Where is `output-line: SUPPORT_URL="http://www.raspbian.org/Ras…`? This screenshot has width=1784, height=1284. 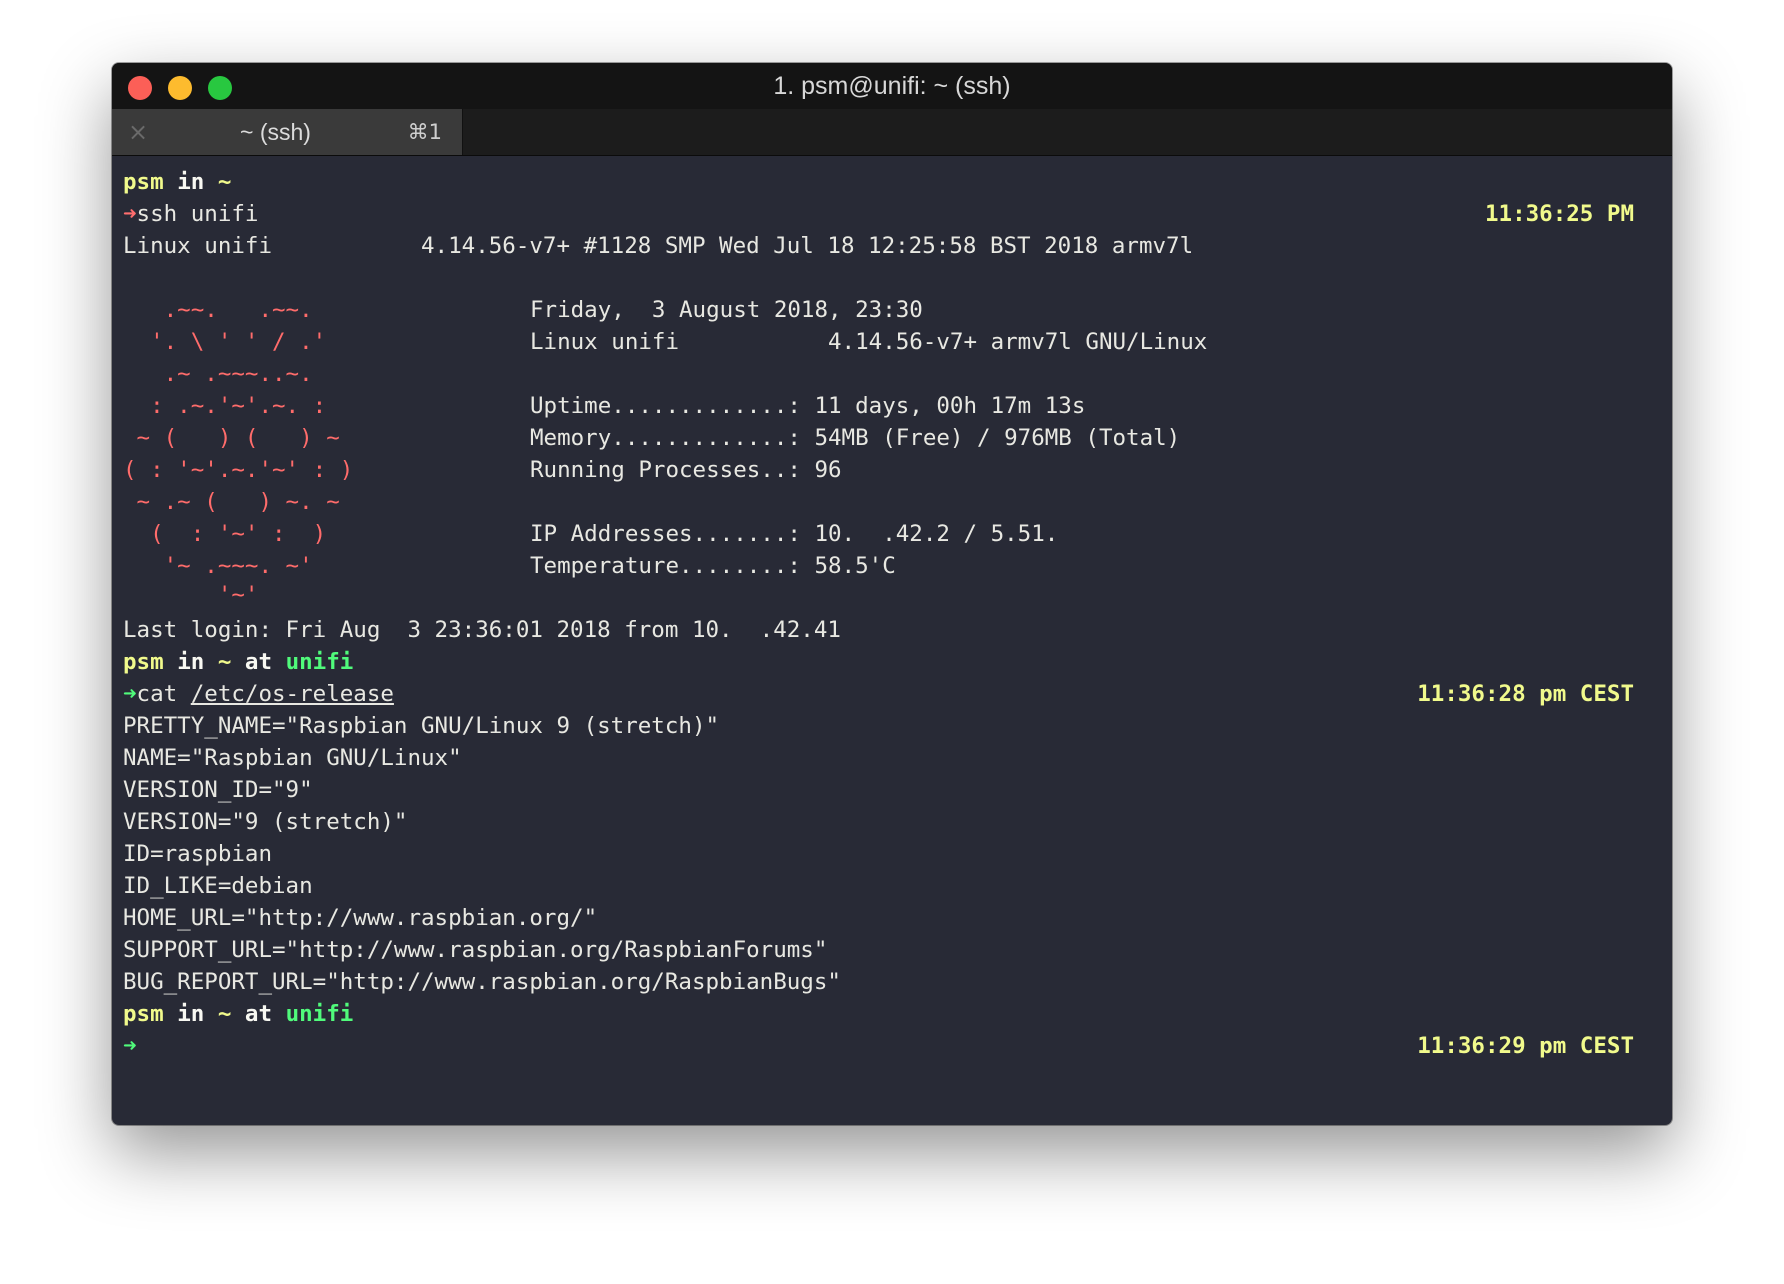 output-line: SUPPORT_URL="http://www.raspbian.org/Ras… is located at coordinates (475, 950).